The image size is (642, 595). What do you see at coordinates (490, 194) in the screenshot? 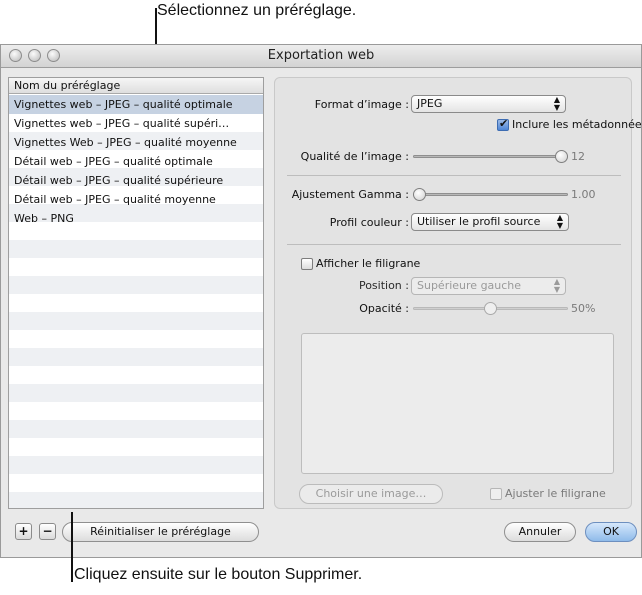
I see `gamma-slider-track` at bounding box center [490, 194].